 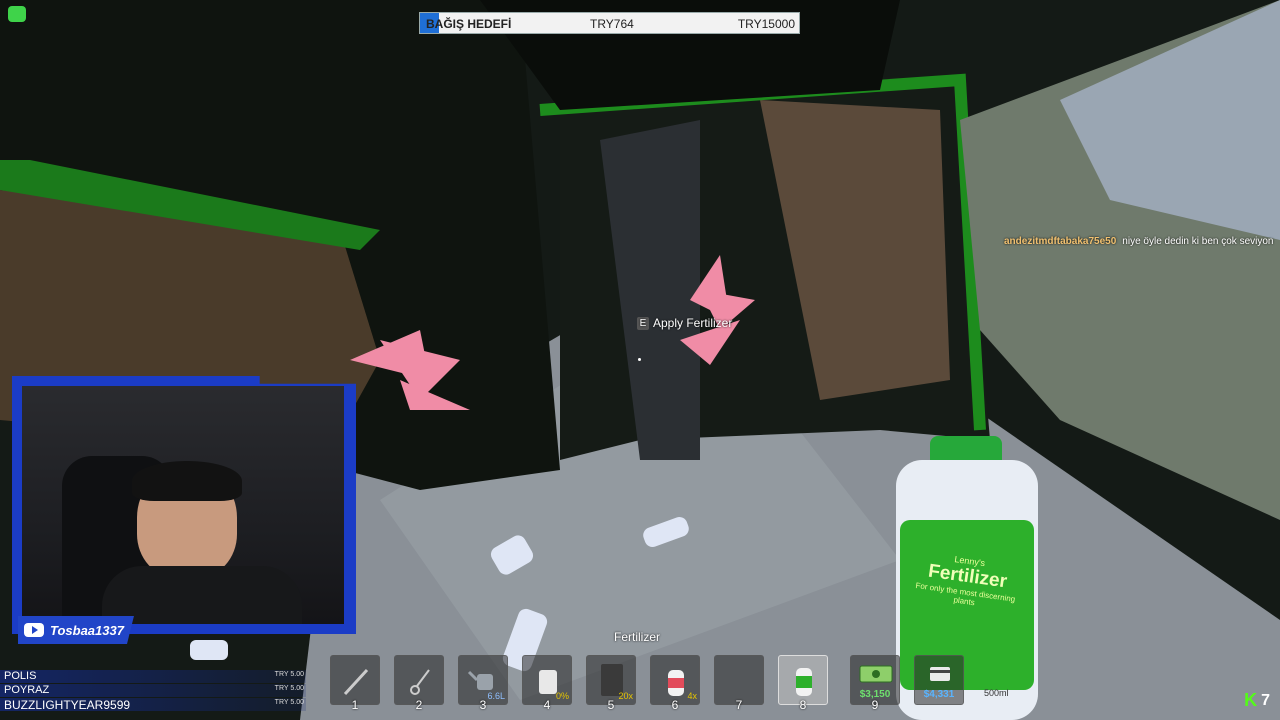 What do you see at coordinates (202, 595) in the screenshot?
I see `streamer-shirt` at bounding box center [202, 595].